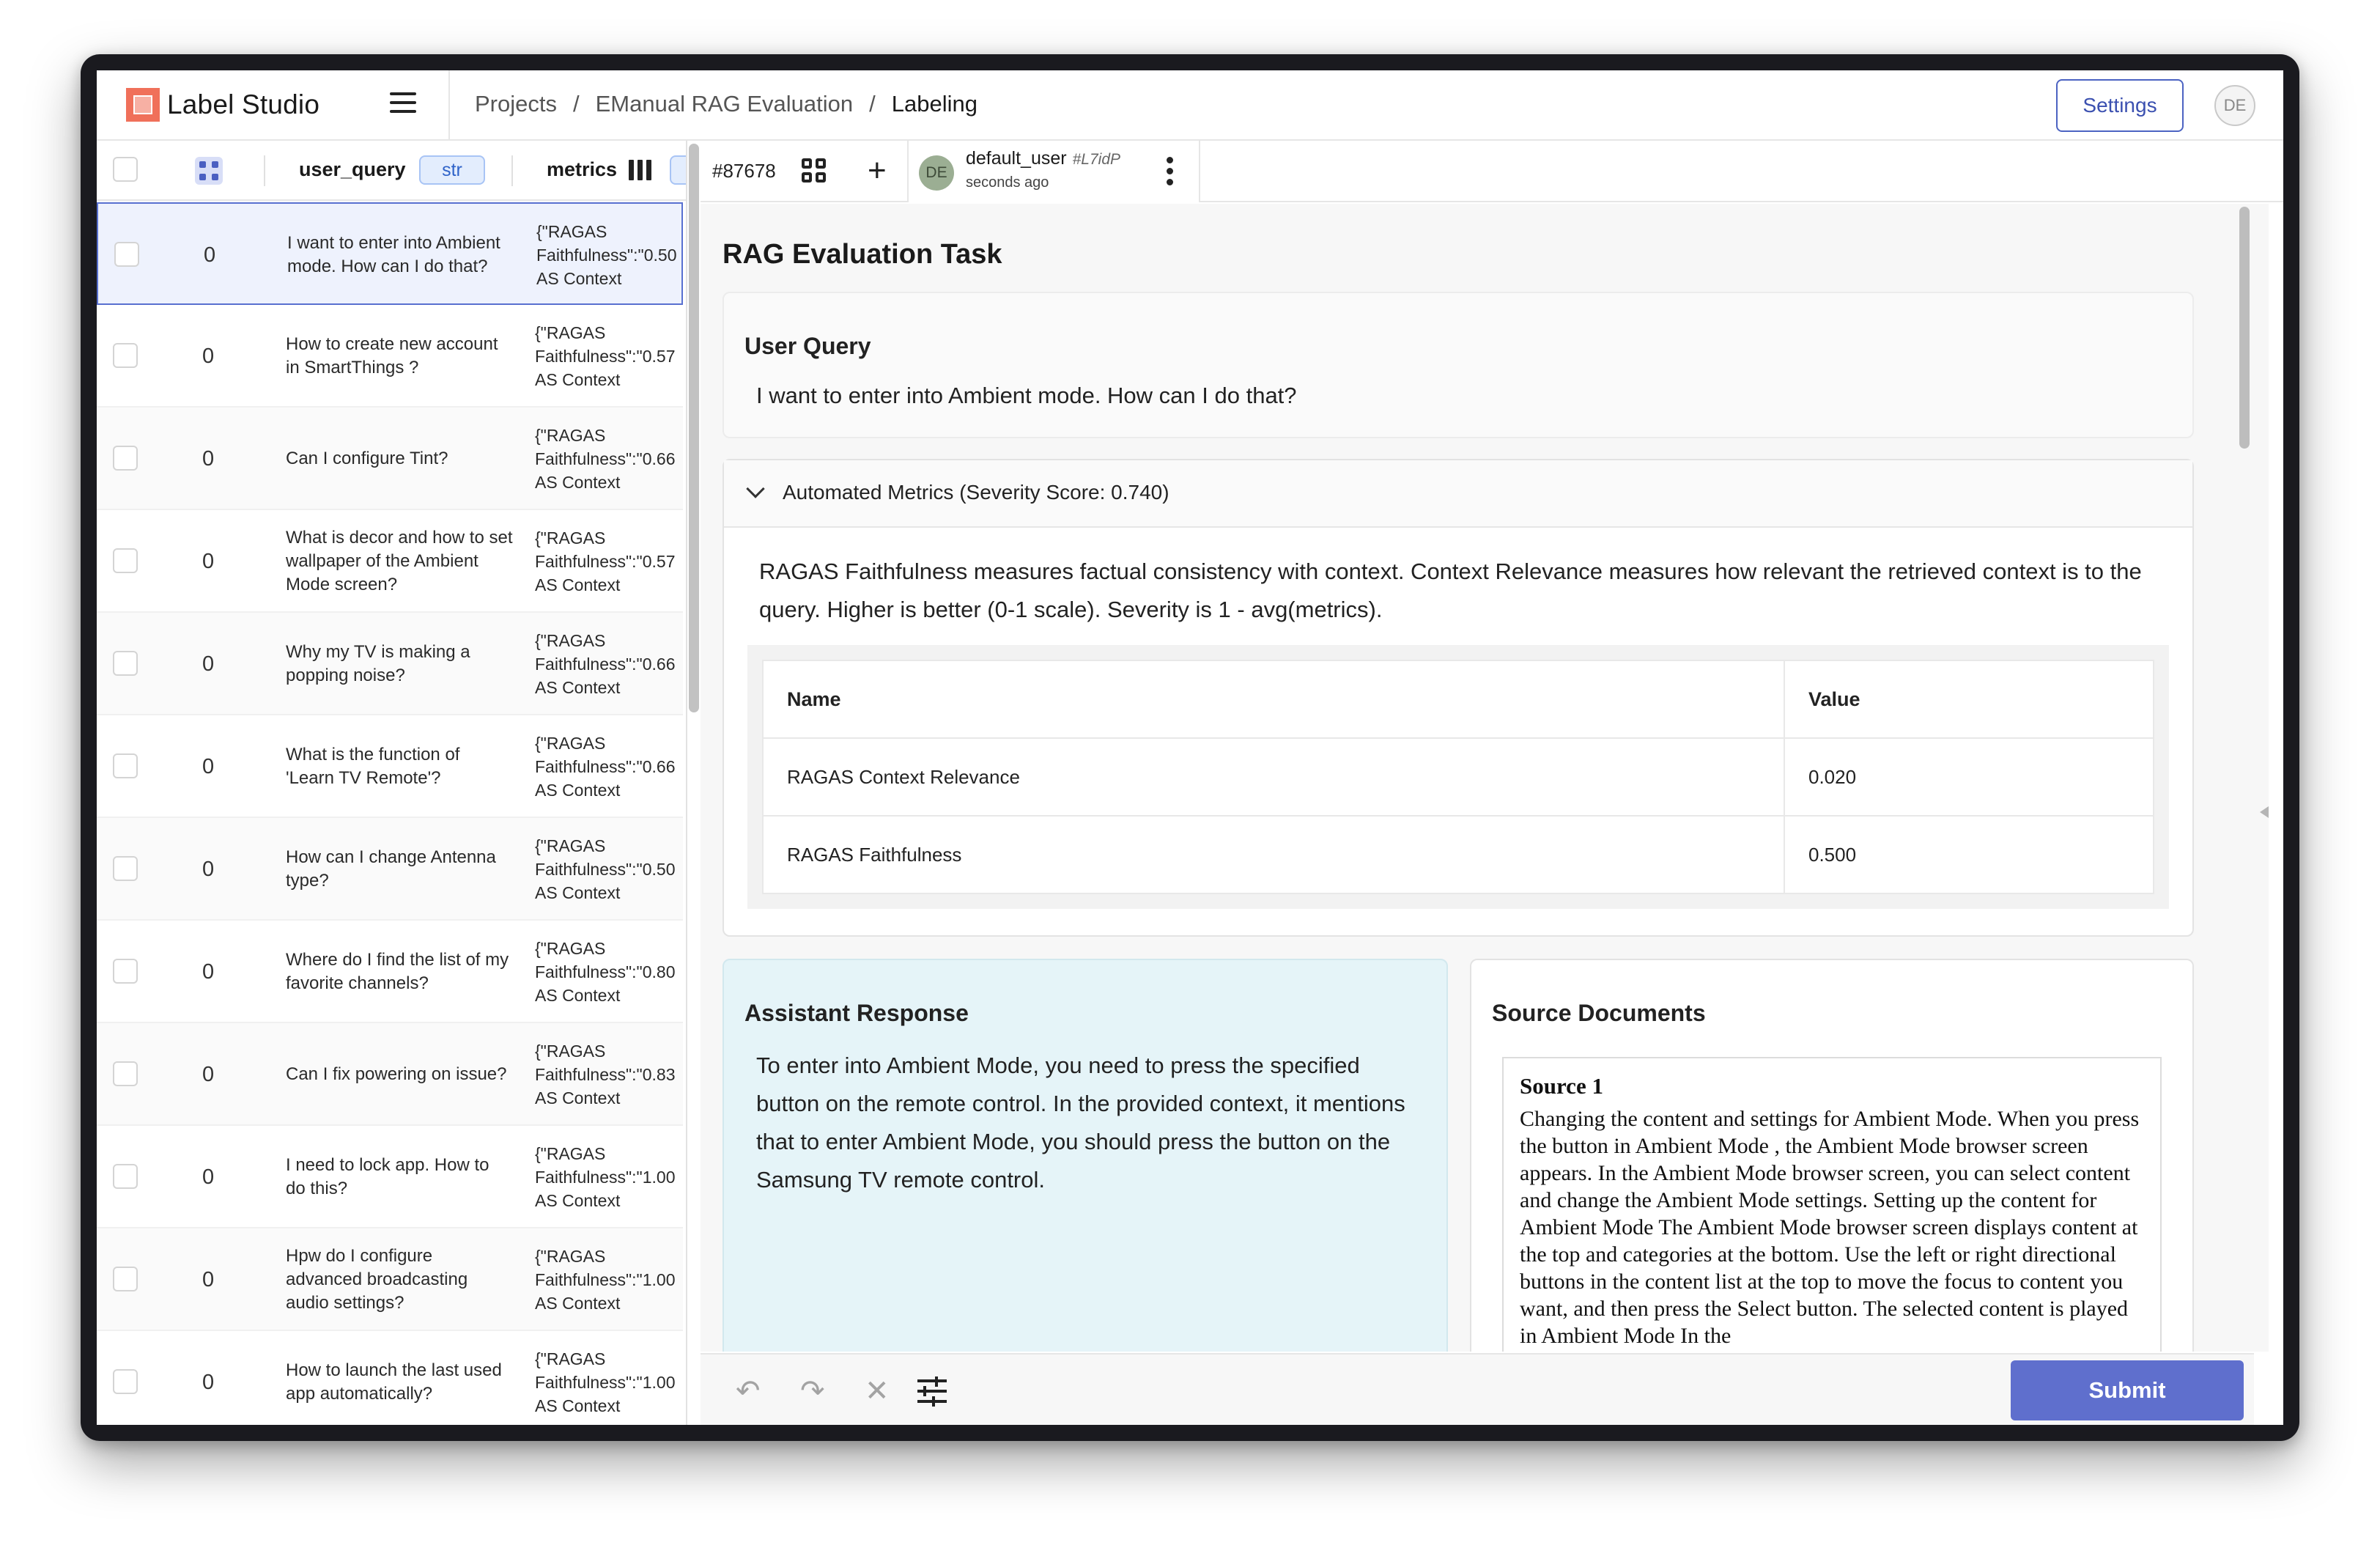 The image size is (2380, 1548). Describe the element at coordinates (143, 105) in the screenshot. I see `label-studio-logo-icon` at that location.